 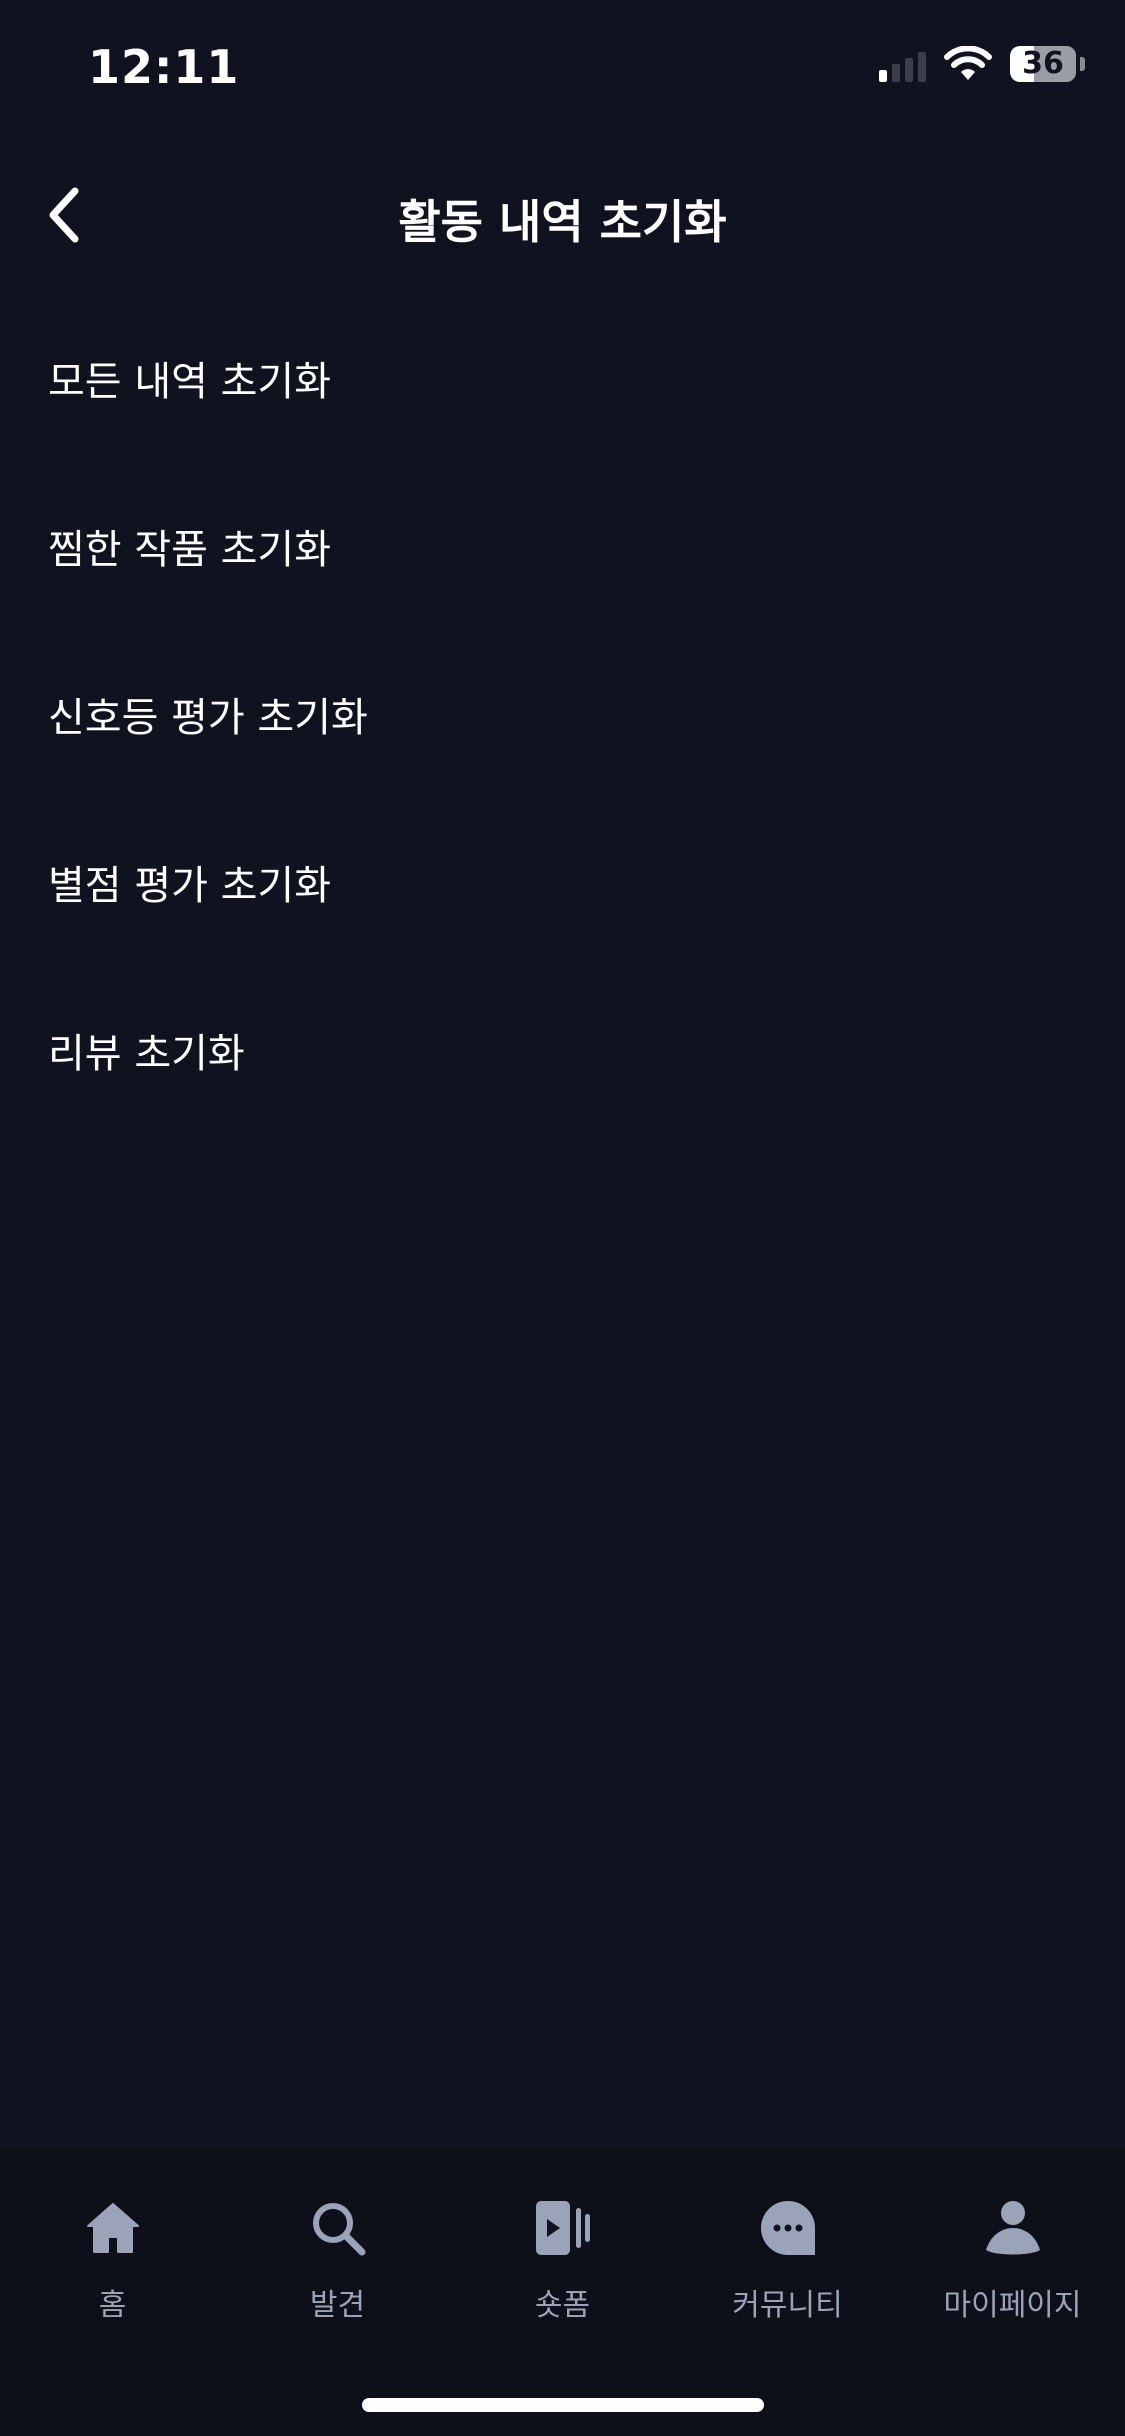 What do you see at coordinates (562, 222) in the screenshot?
I see `page-title: 활동 내역 초기화` at bounding box center [562, 222].